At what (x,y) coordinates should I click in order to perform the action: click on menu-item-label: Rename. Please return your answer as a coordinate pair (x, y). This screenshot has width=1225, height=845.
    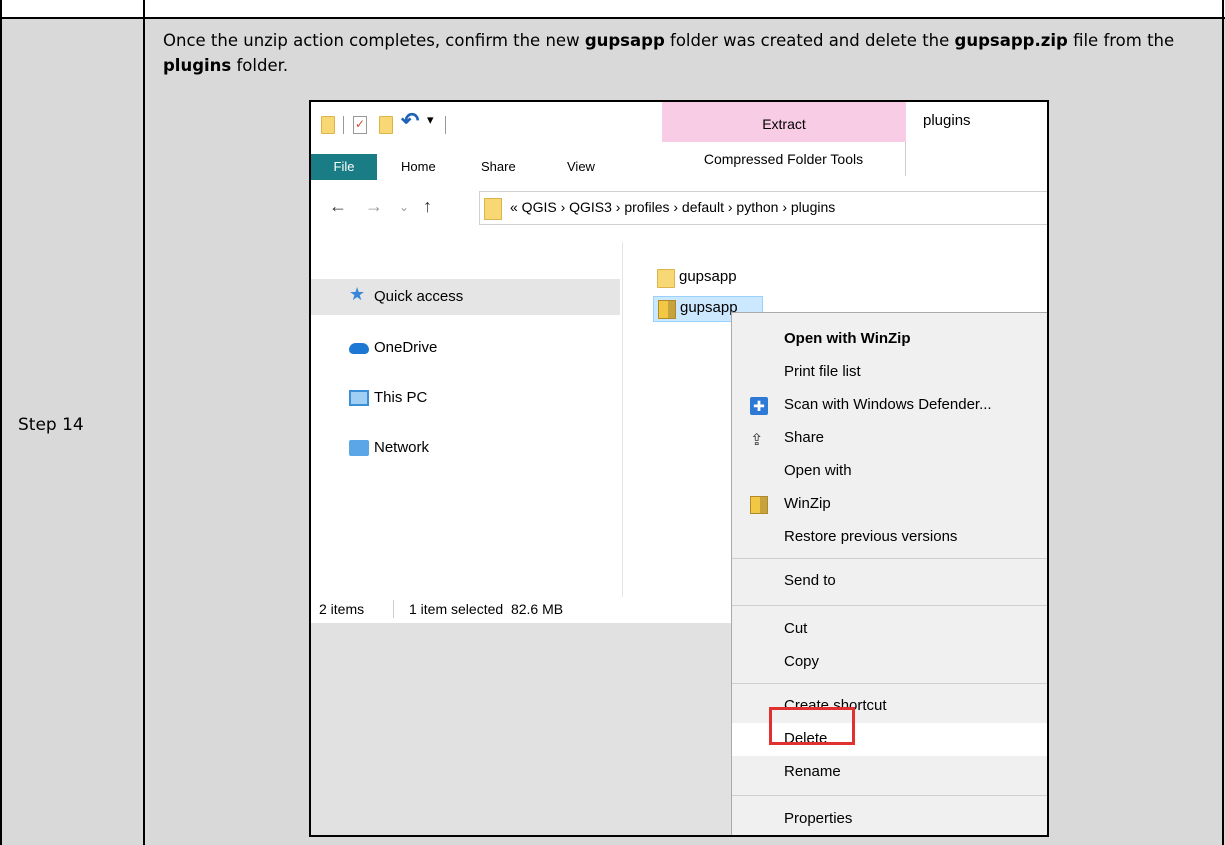
    Looking at the image, I should click on (812, 771).